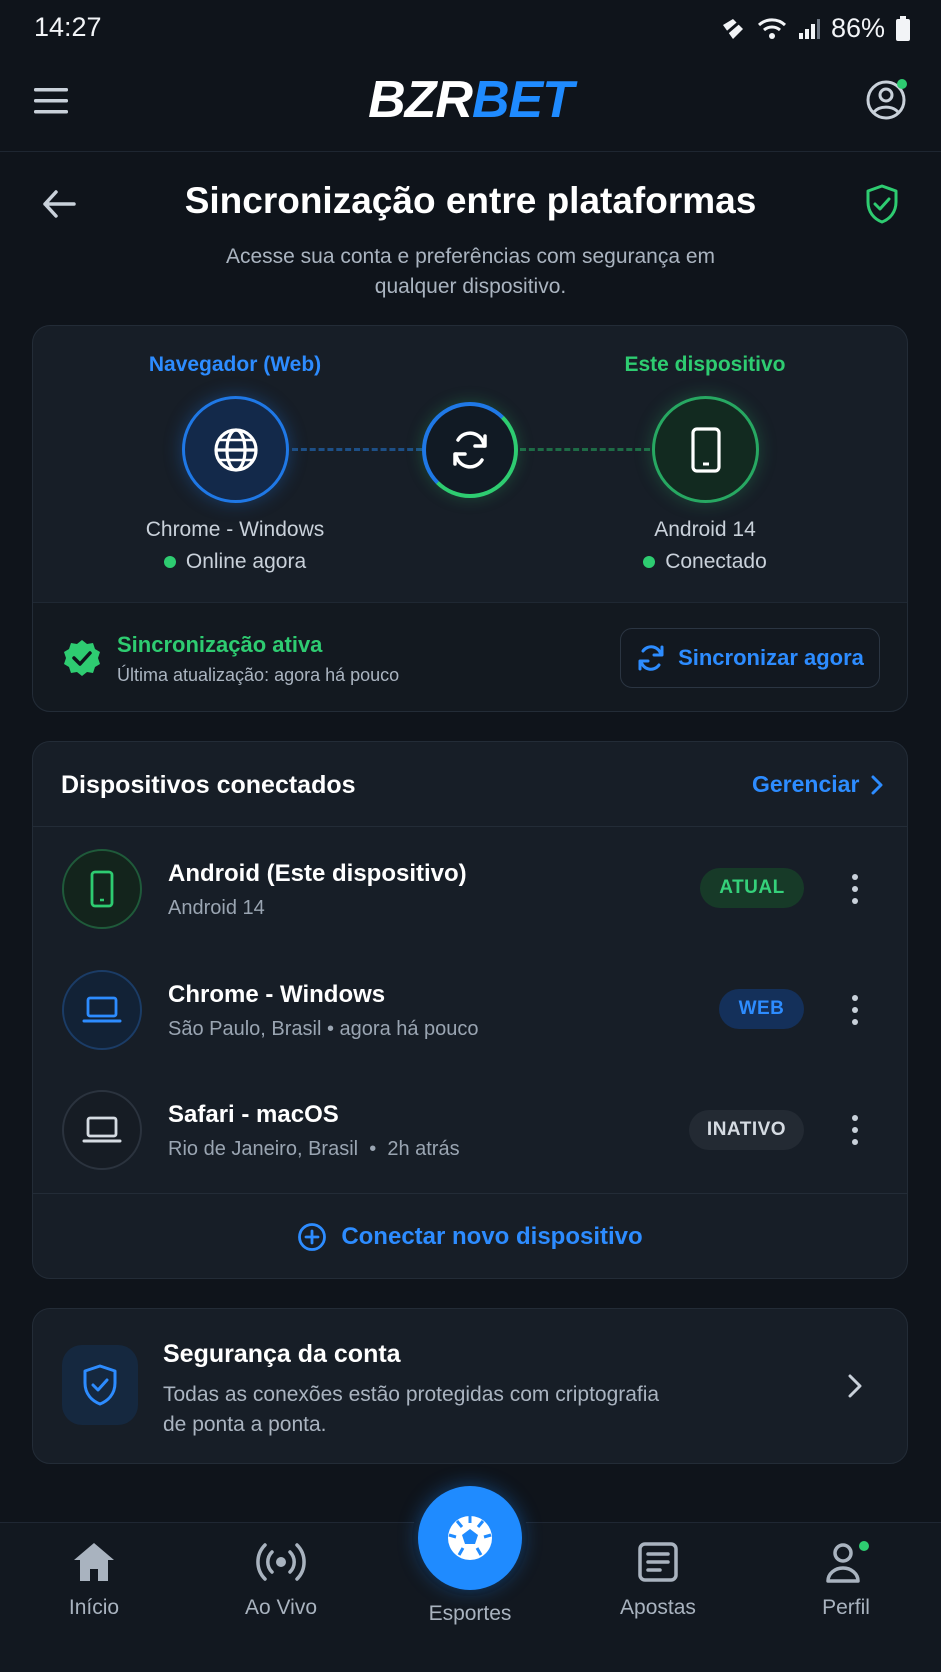 The image size is (941, 1672). What do you see at coordinates (317, 873) in the screenshot?
I see `device-name: Android (Este dispositivo)` at bounding box center [317, 873].